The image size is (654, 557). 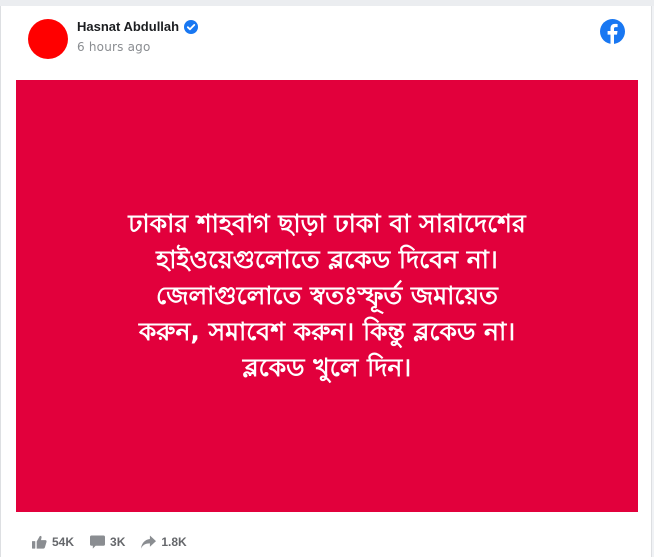 I want to click on likes-stat: 54K, so click(x=53, y=542).